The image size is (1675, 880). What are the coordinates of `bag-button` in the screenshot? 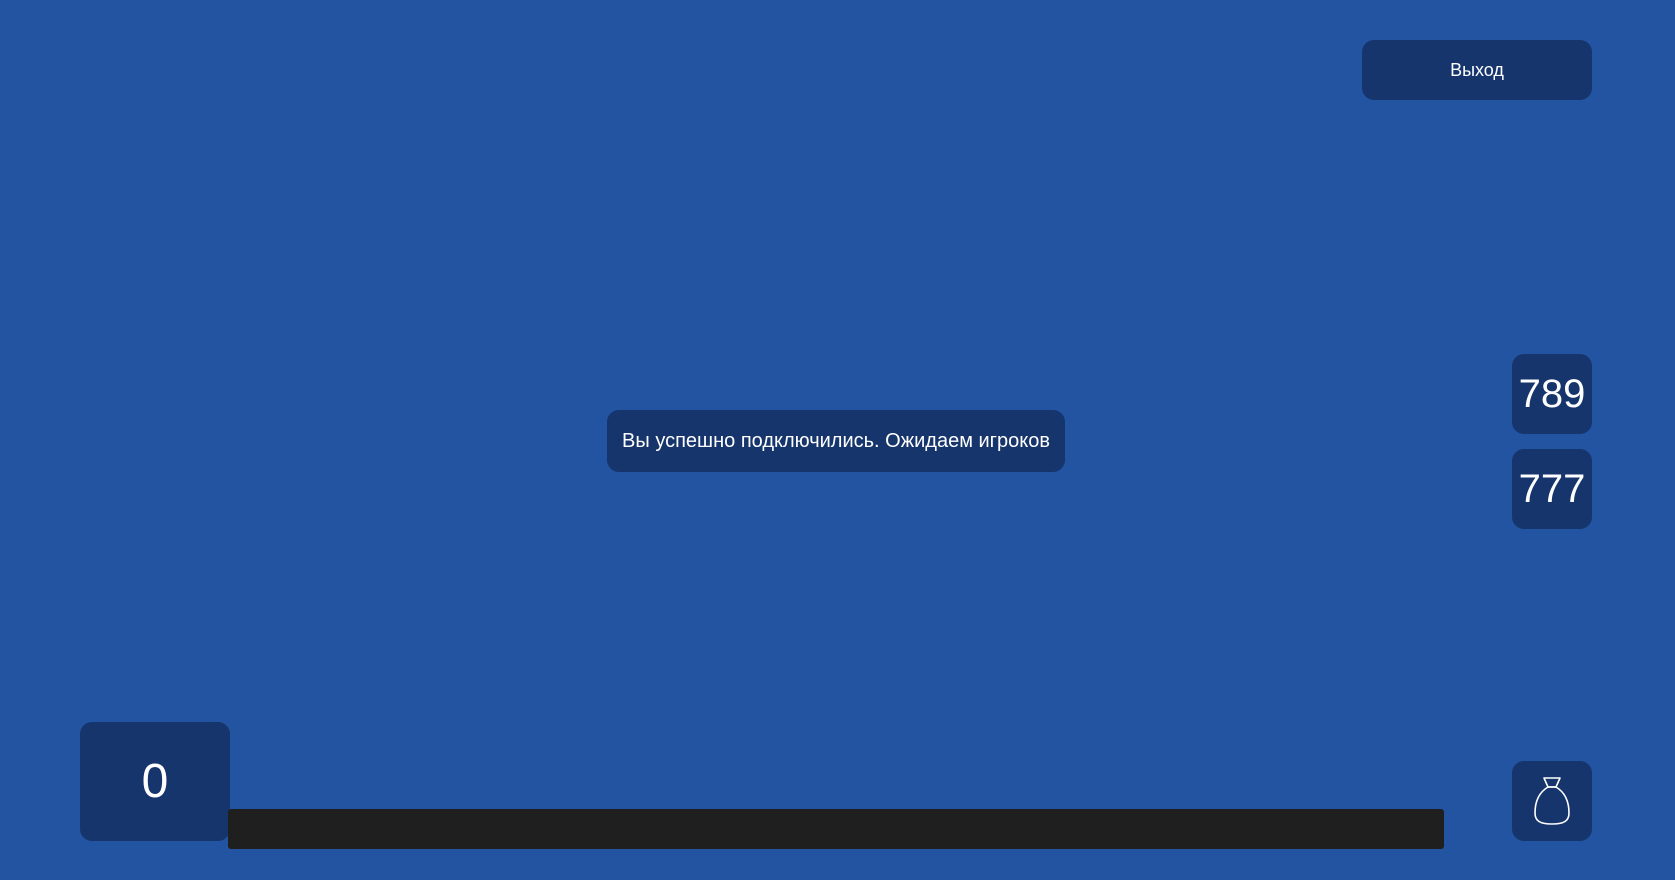 It's located at (1552, 801).